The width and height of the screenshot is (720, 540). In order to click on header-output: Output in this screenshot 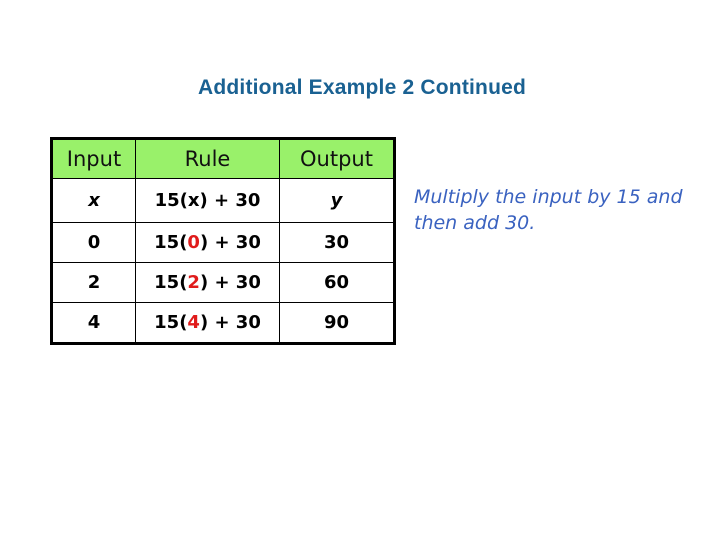, I will do `click(337, 158)`.